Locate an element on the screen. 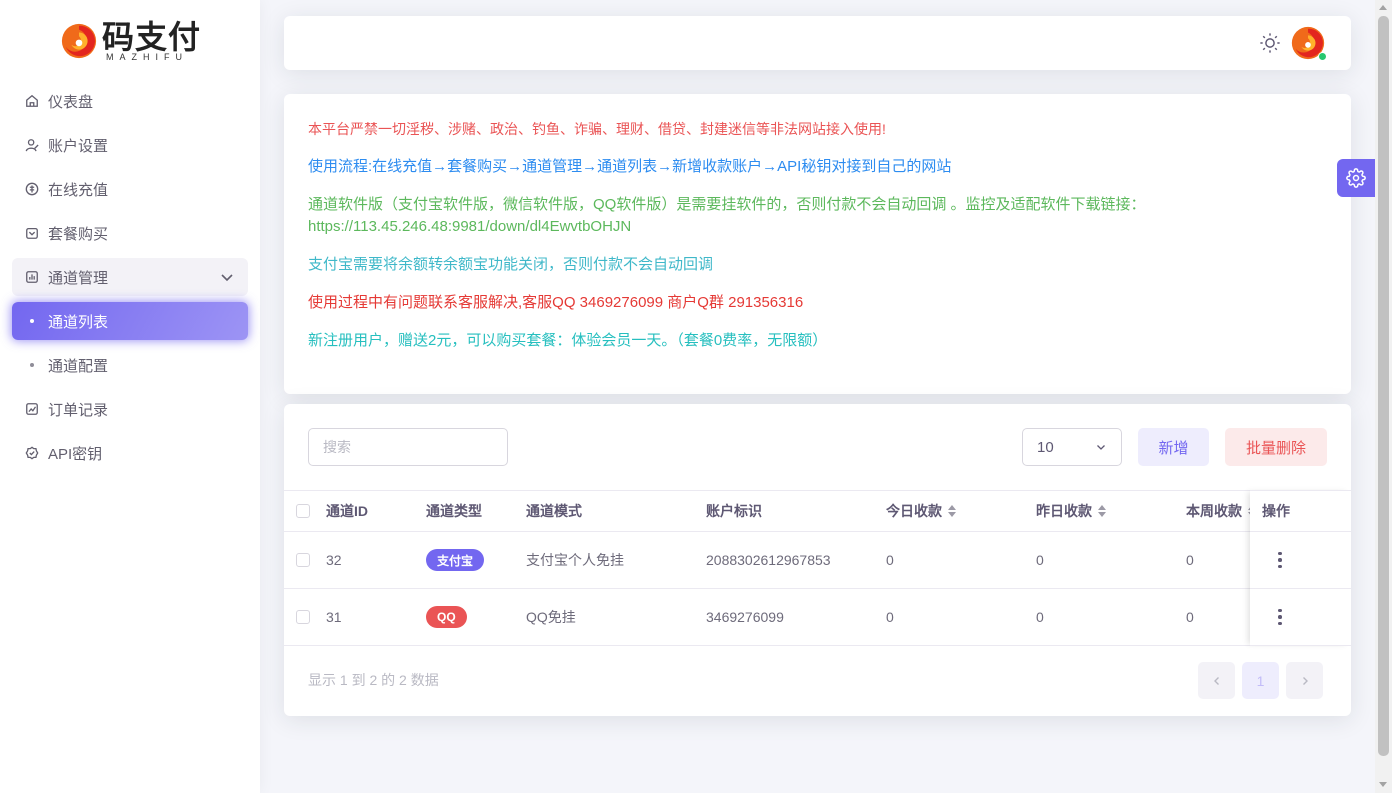 The image size is (1392, 793). search-input is located at coordinates (408, 447).